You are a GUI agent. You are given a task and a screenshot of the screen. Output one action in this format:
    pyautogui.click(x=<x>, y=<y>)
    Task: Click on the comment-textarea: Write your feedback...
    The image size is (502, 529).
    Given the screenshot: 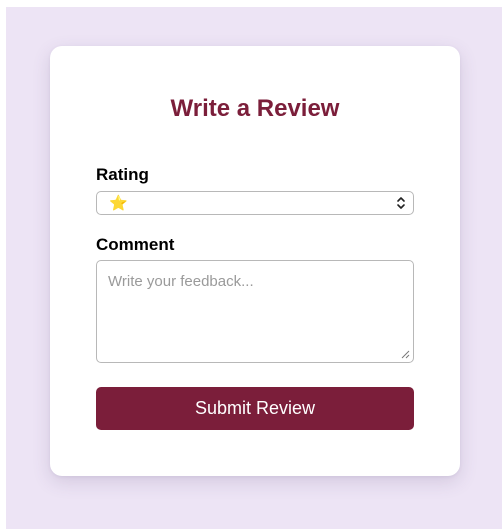 What is the action you would take?
    pyautogui.click(x=255, y=311)
    